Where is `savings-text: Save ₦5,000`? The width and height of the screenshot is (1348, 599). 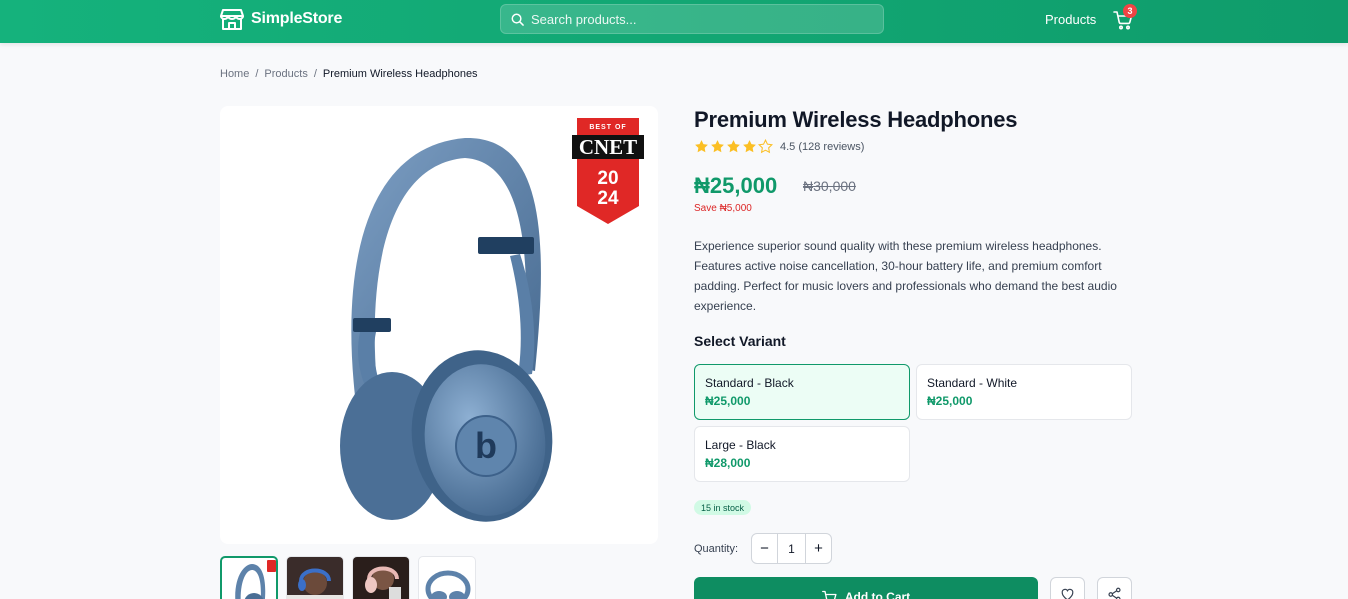
savings-text: Save ₦5,000 is located at coordinates (723, 208).